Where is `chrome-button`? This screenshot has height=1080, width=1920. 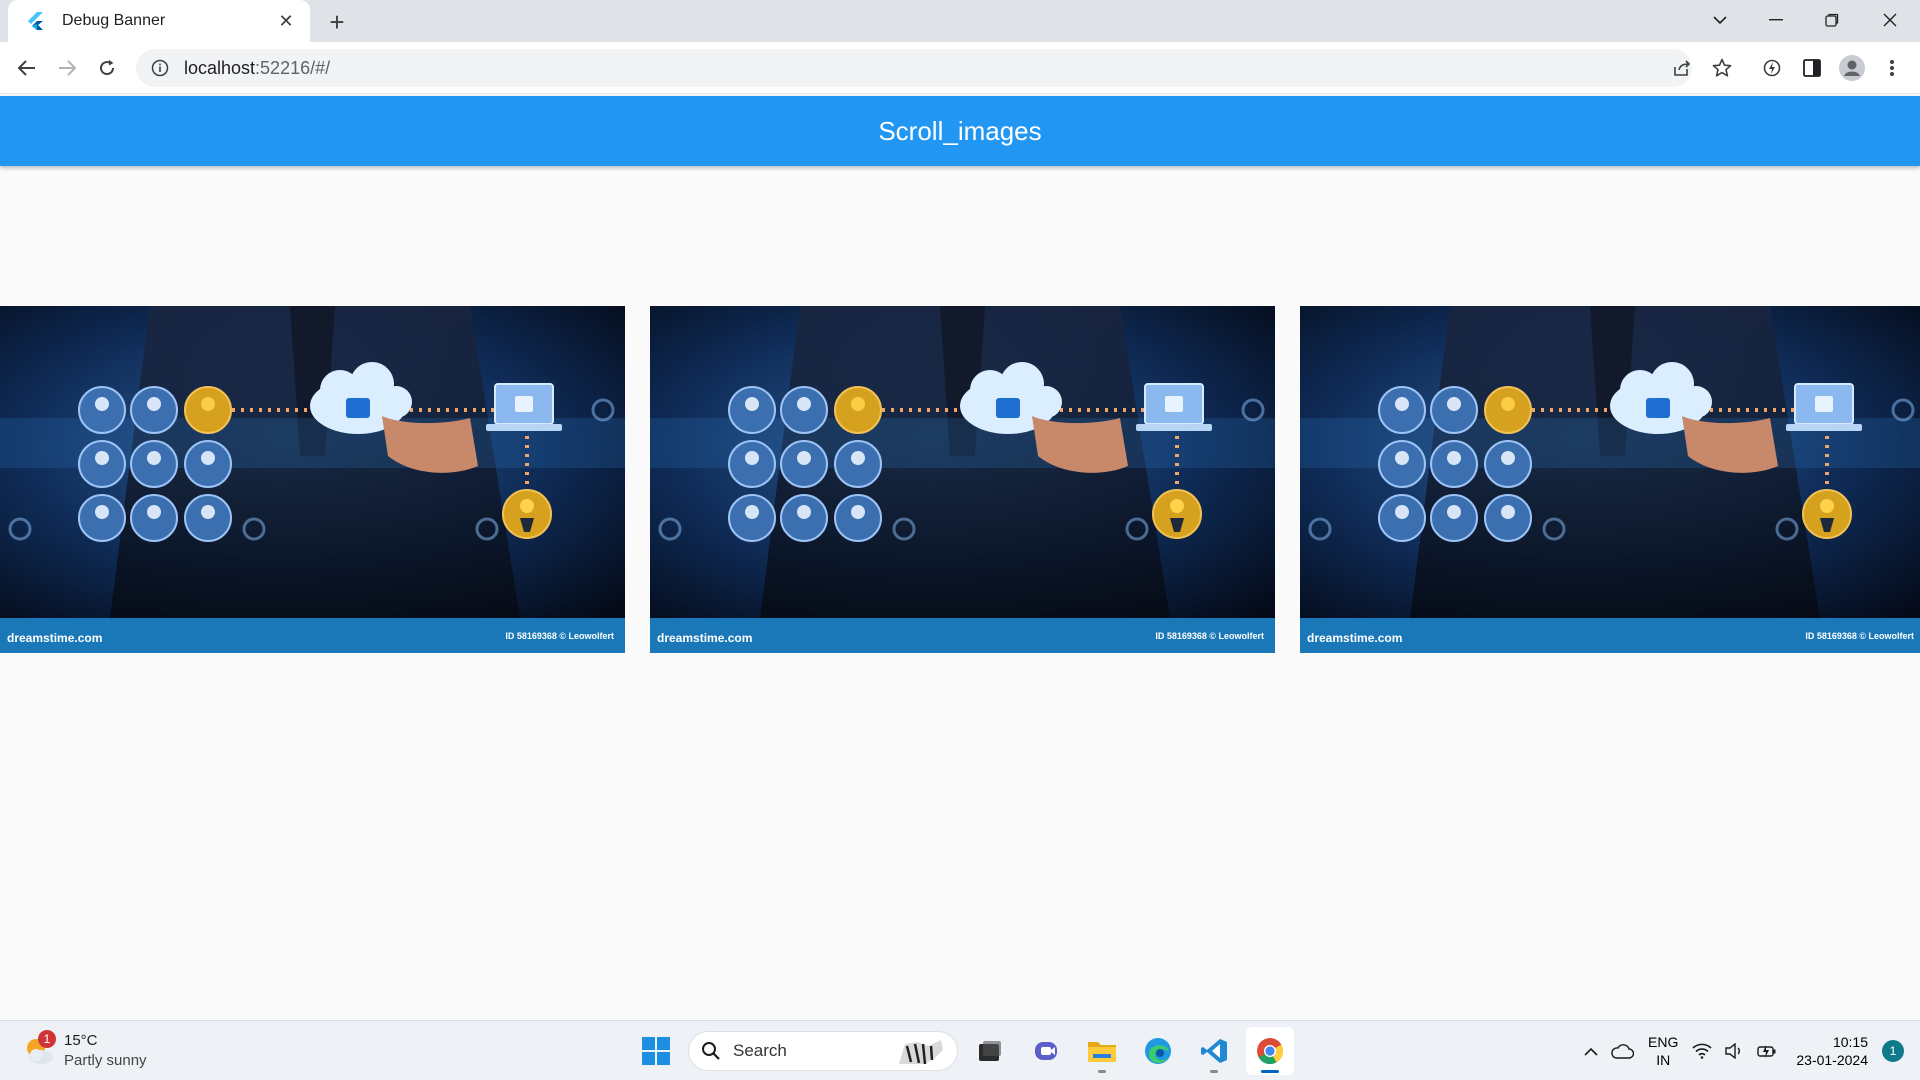 chrome-button is located at coordinates (1270, 1051).